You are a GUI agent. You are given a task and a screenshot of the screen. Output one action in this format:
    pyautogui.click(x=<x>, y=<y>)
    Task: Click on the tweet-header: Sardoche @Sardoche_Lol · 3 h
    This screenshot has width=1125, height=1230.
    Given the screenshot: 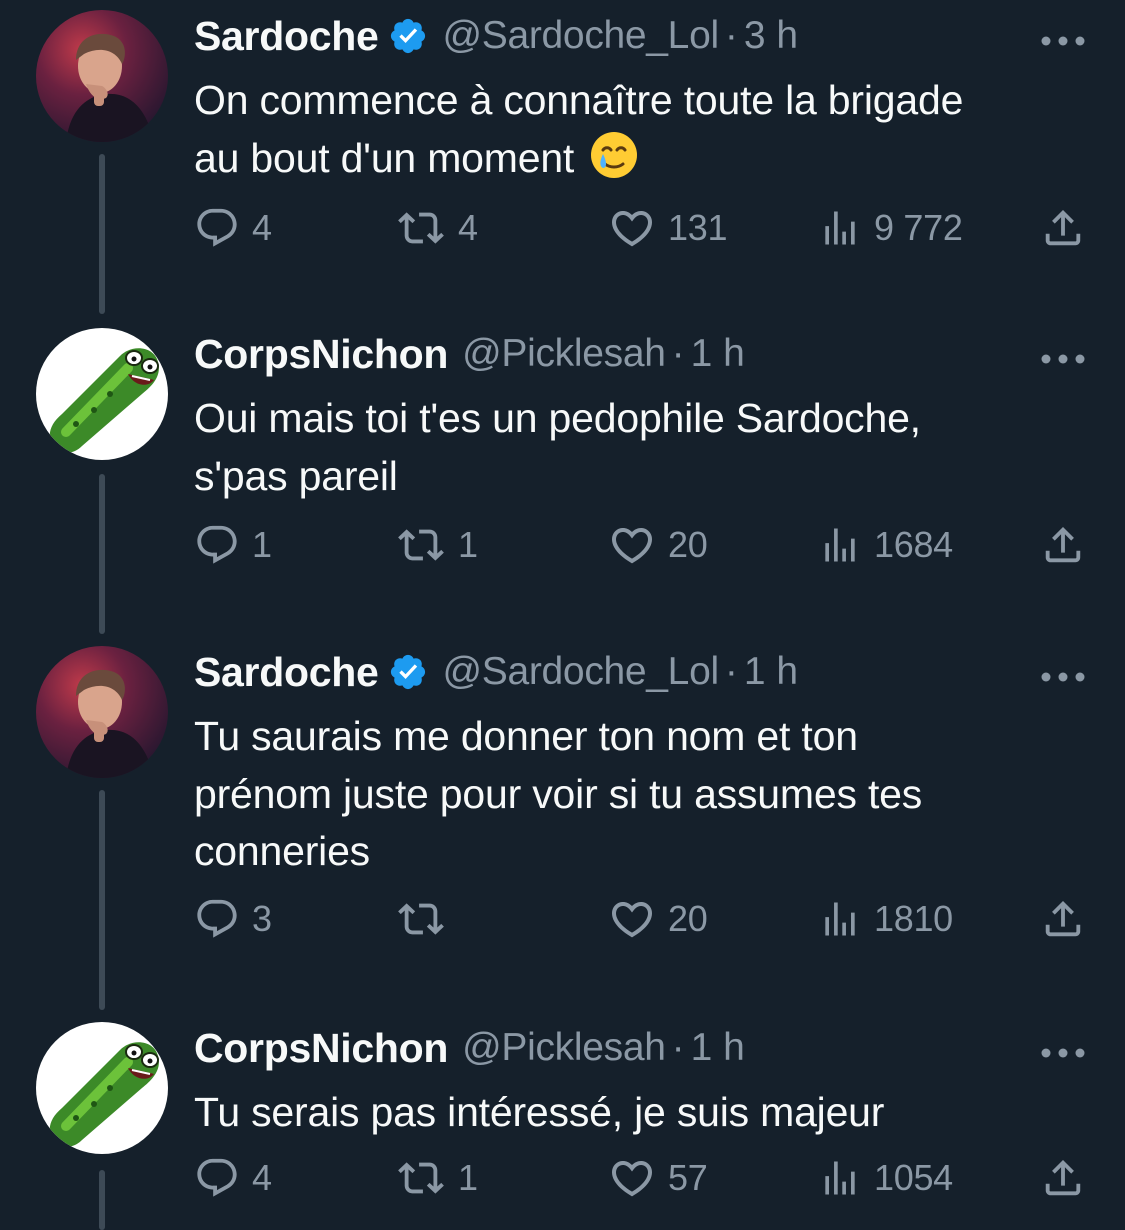 What is the action you would take?
    pyautogui.click(x=496, y=36)
    